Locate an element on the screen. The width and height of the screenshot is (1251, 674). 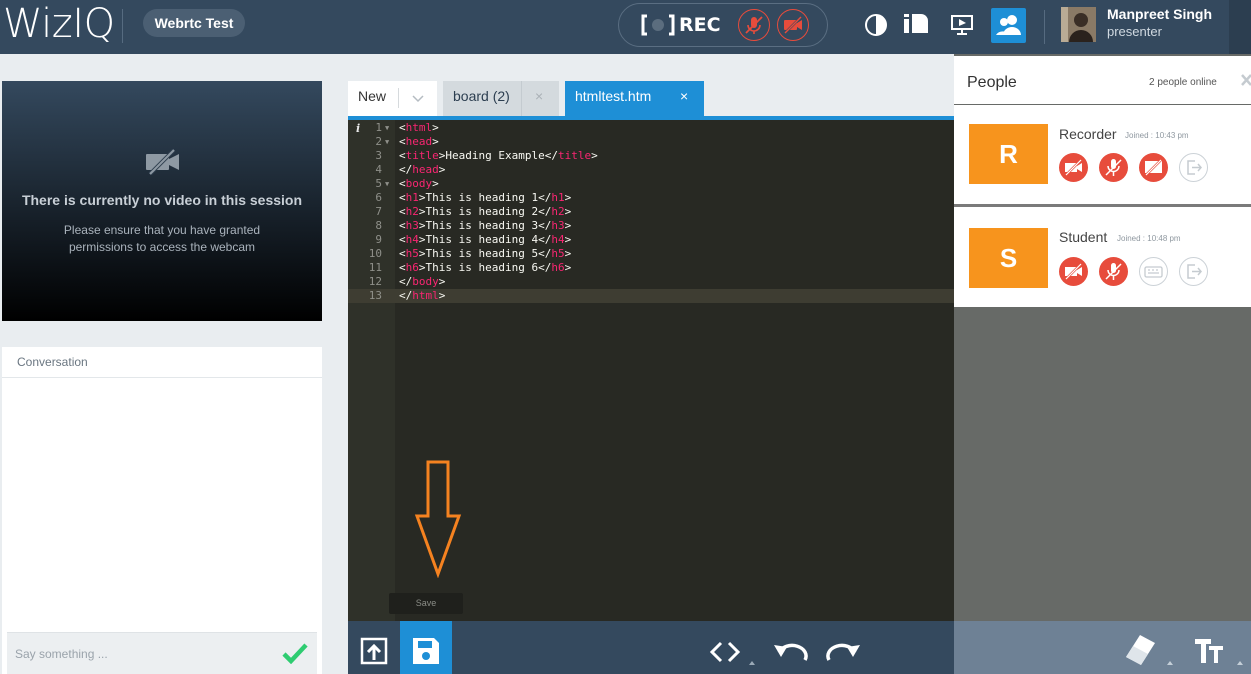
code-text: <h3>This is heading 3</h3> is located at coordinates (485, 225).